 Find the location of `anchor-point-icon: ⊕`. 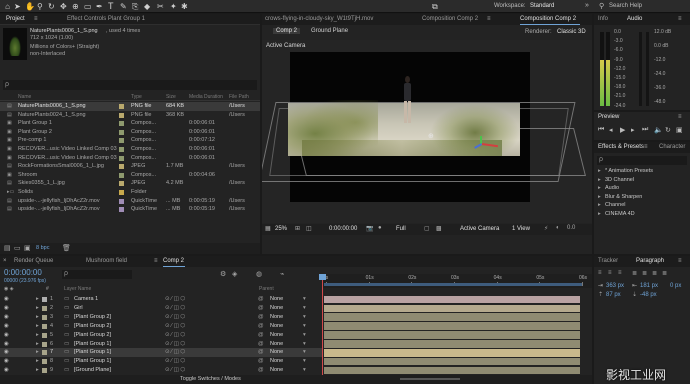

anchor-point-icon: ⊕ is located at coordinates (431, 136).